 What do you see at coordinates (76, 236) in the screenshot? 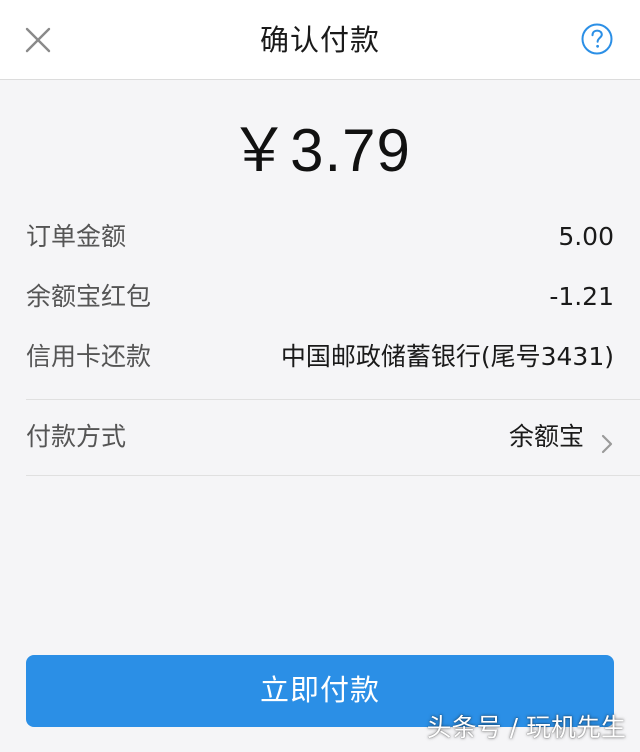
I see `order-amount-label: 订单金额` at bounding box center [76, 236].